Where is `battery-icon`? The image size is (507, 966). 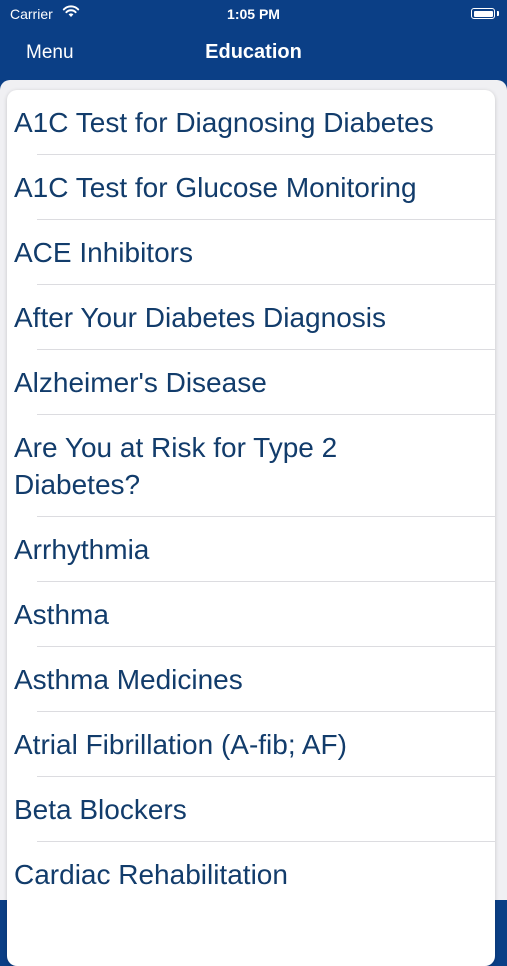
battery-icon is located at coordinates (483, 13).